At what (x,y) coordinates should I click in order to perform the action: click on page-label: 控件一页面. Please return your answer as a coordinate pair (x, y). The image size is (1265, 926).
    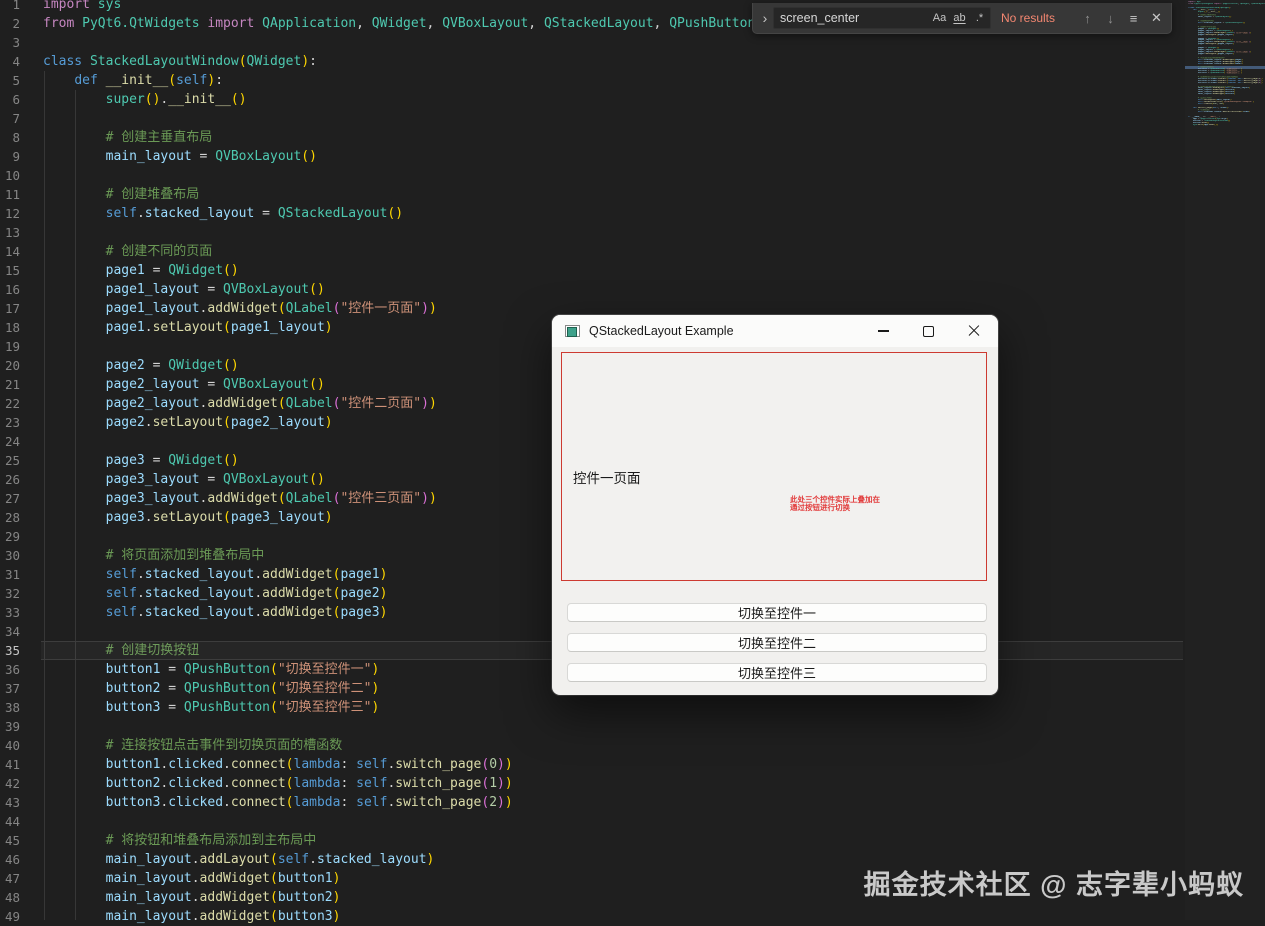
    Looking at the image, I should click on (607, 478).